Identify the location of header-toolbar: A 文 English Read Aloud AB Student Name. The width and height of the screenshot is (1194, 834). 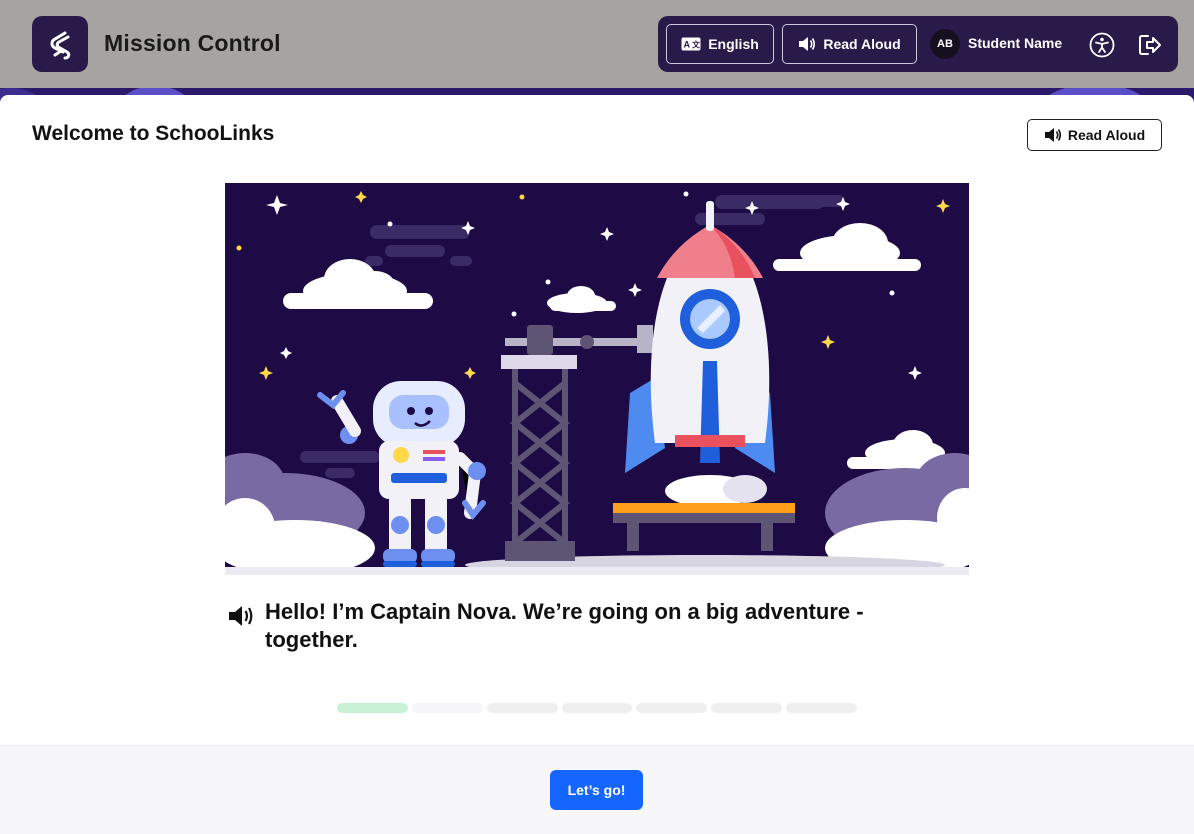
(918, 44).